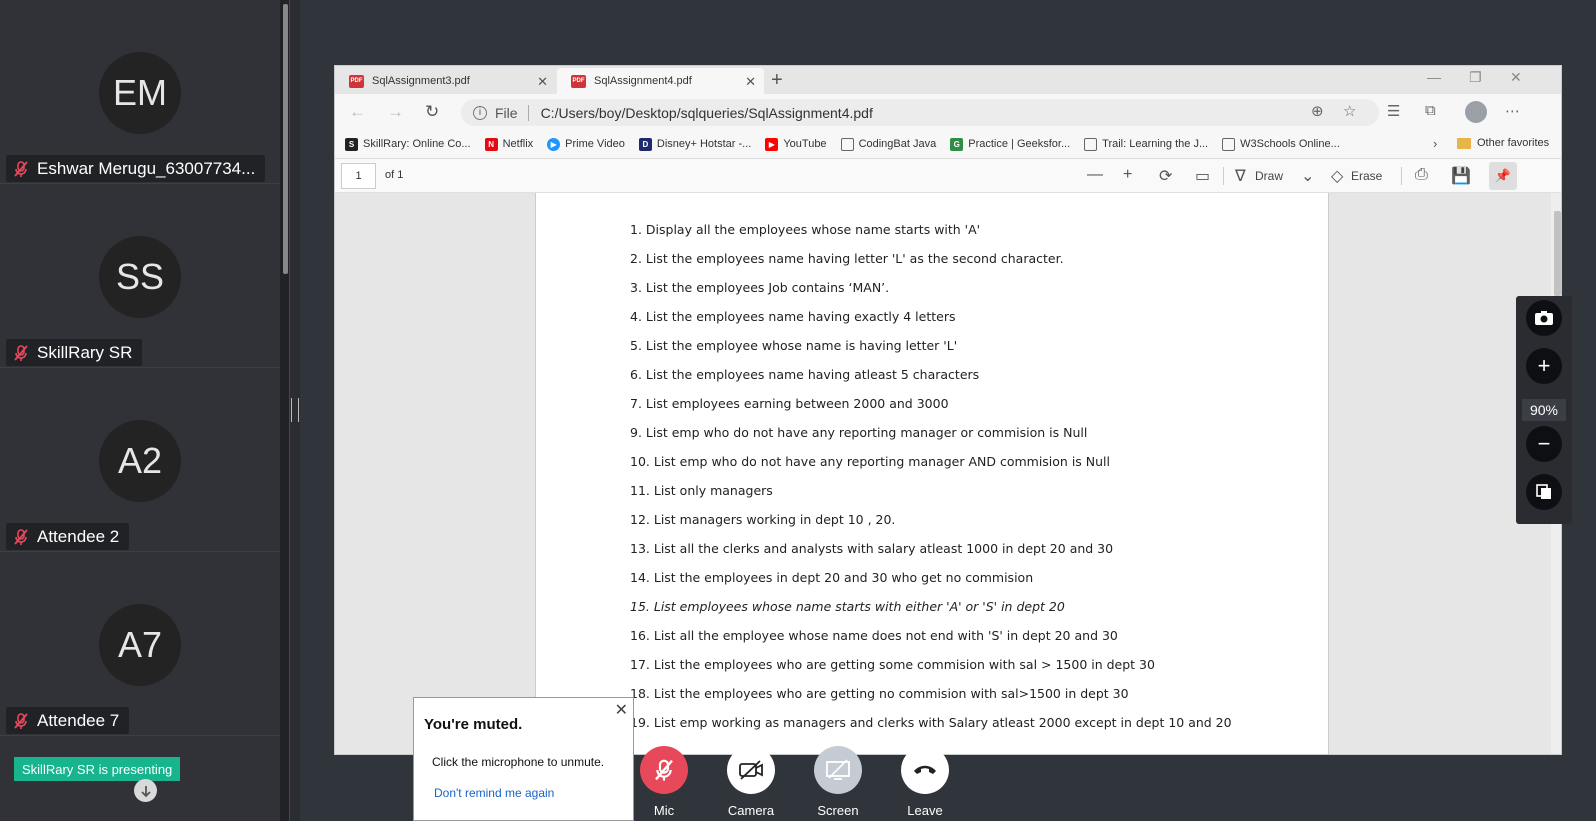  Describe the element at coordinates (395, 112) in the screenshot. I see `forward-icon: →` at that location.